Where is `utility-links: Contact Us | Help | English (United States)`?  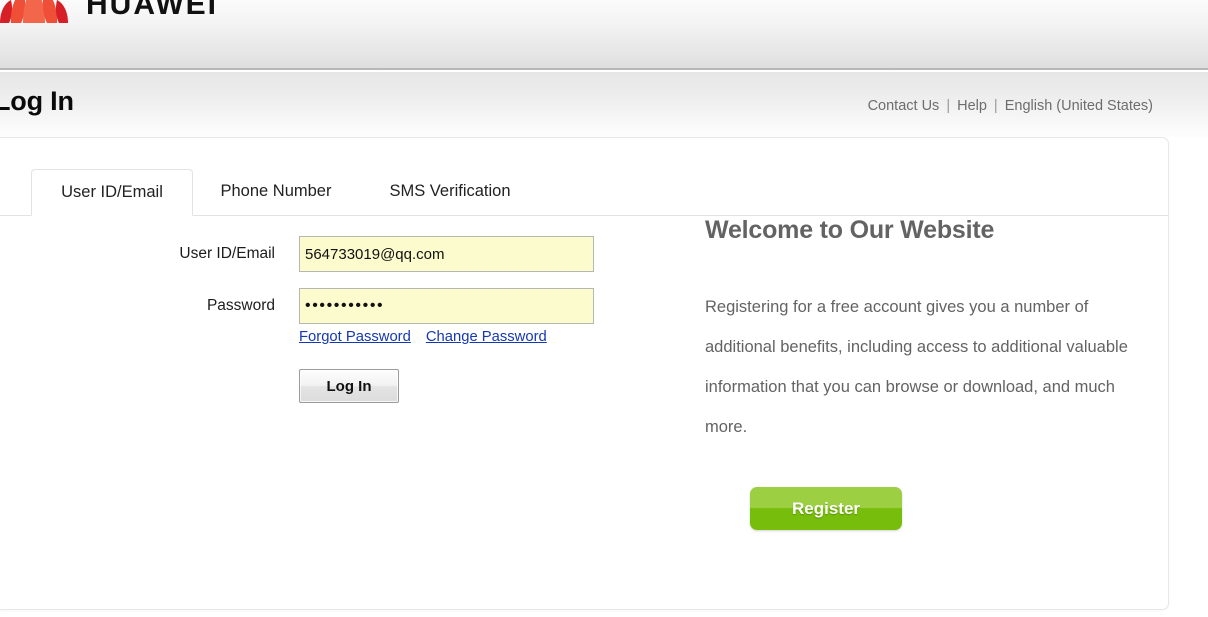
utility-links: Contact Us | Help | English (United States) is located at coordinates (1010, 106).